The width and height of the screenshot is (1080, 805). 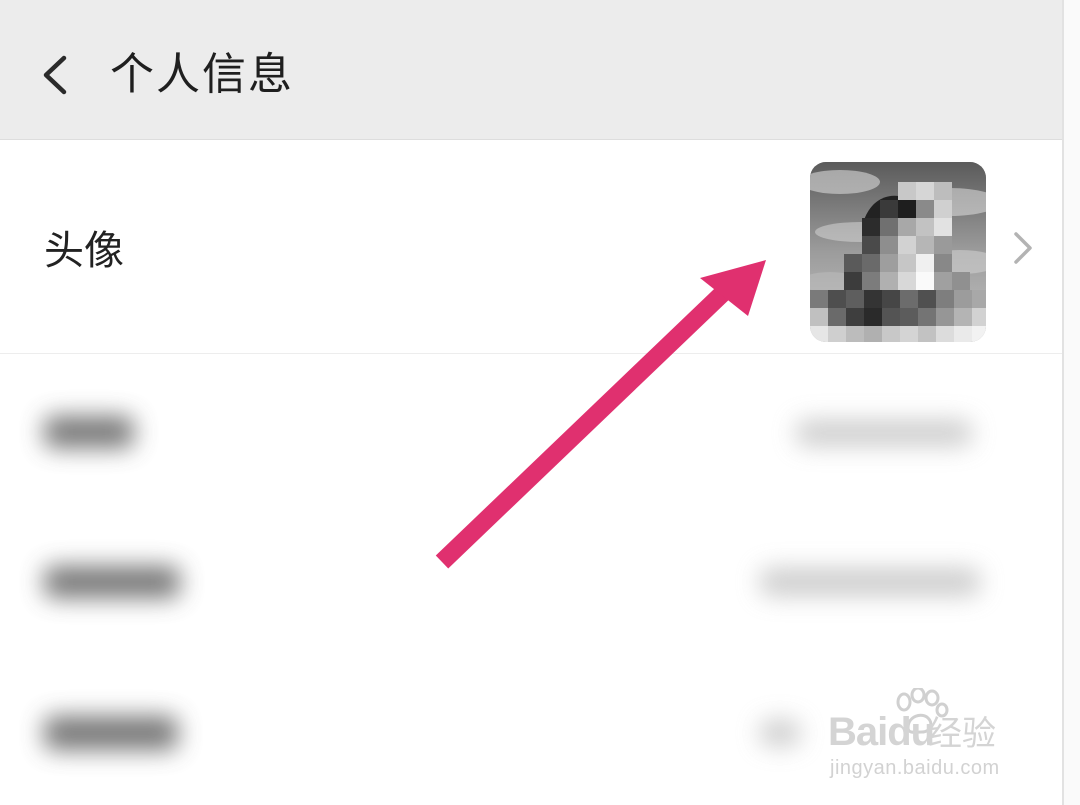 What do you see at coordinates (55, 75) in the screenshot?
I see `chevron-left-icon` at bounding box center [55, 75].